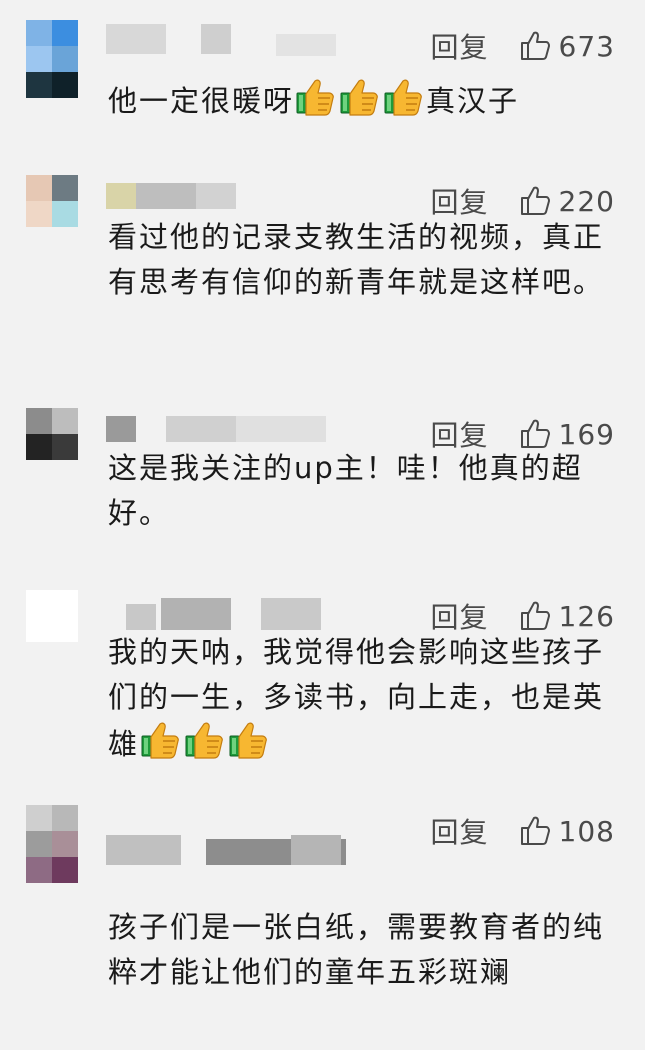 This screenshot has width=645, height=1050. I want to click on like-button: 108, so click(567, 831).